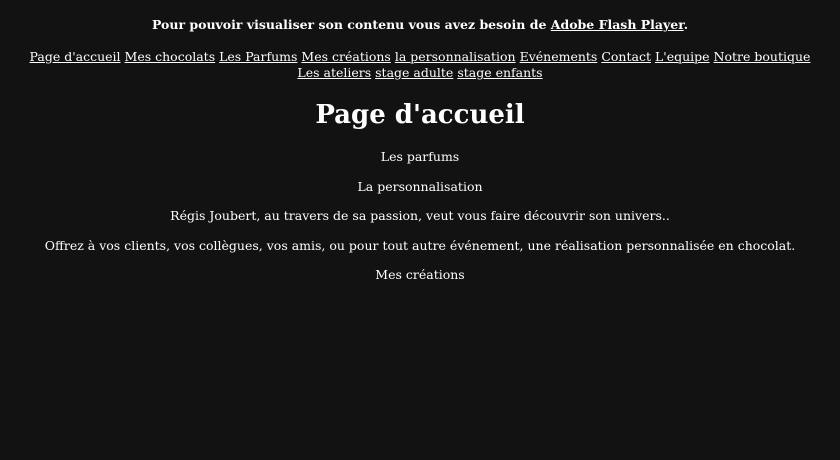  What do you see at coordinates (682, 56) in the screenshot?
I see `nav-link-equipe: L'equipe` at bounding box center [682, 56].